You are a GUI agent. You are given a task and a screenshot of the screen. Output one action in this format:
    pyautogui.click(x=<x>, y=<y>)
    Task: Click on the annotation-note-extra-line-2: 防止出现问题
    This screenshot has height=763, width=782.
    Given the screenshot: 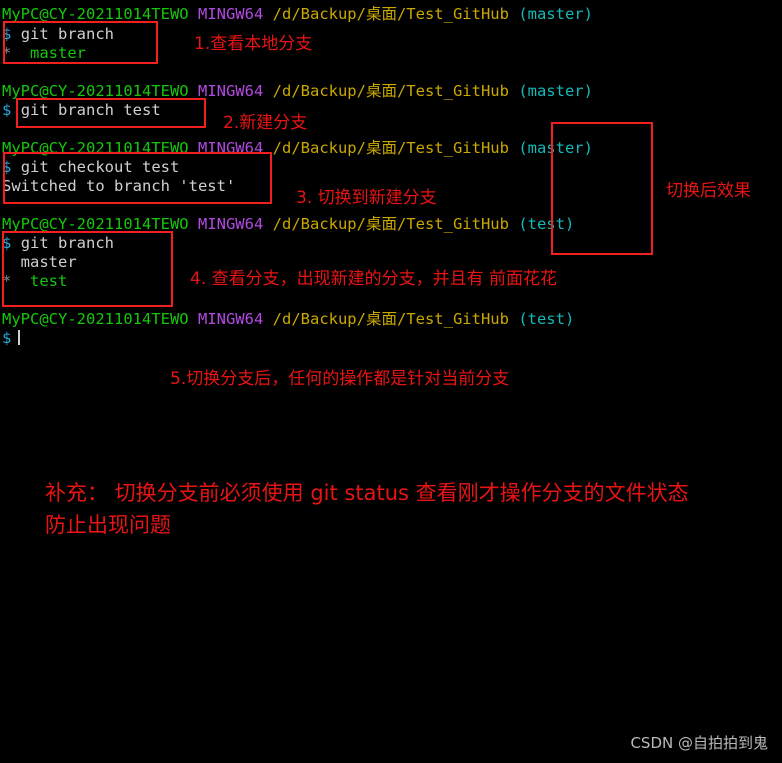 What is the action you would take?
    pyautogui.click(x=108, y=525)
    